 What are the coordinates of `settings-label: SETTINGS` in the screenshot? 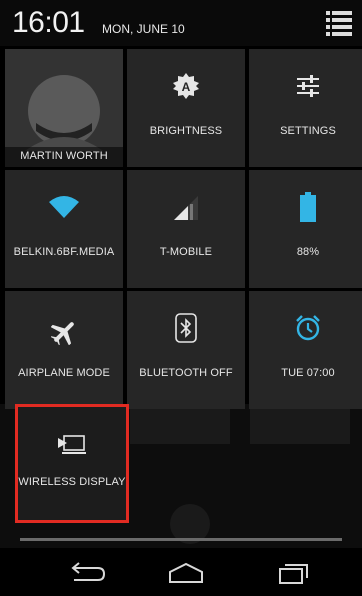 It's located at (308, 131).